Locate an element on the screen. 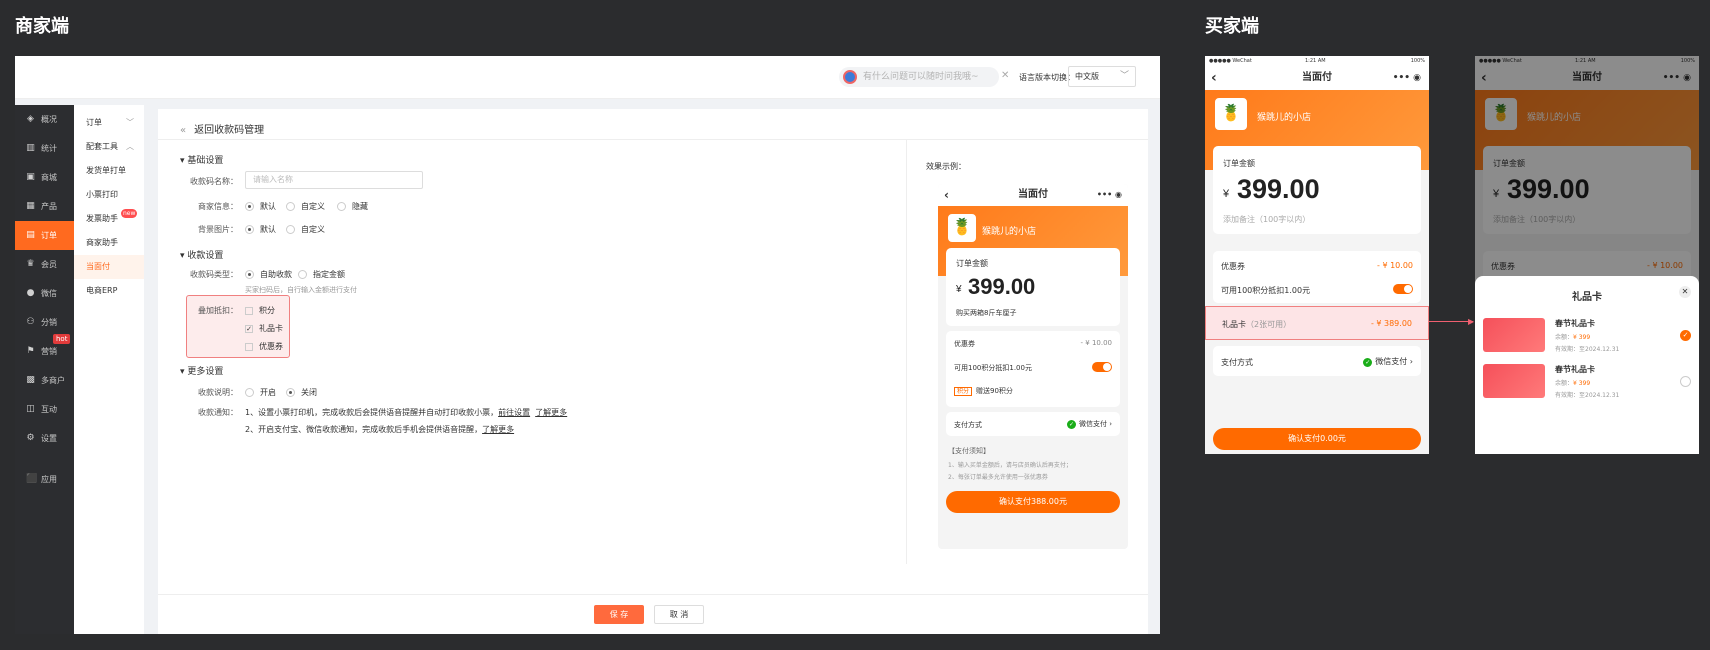  sidebar-item-label: 产品 is located at coordinates (49, 206).